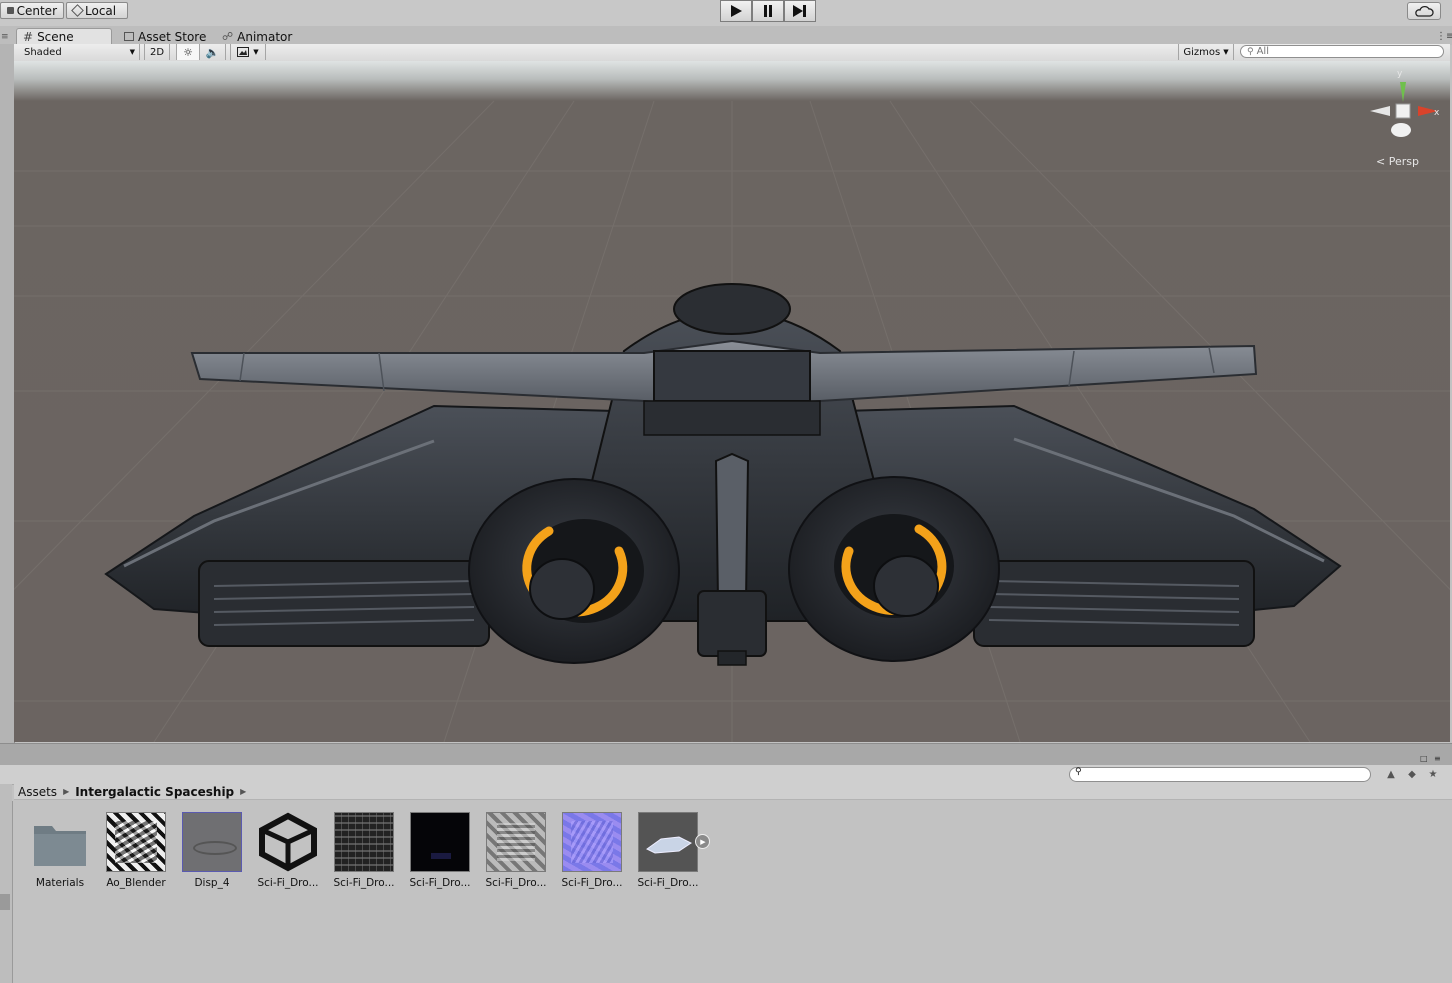 This screenshot has width=1452, height=983. Describe the element at coordinates (726, 775) in the screenshot. I see `project-toolbar: ⚲ ▲ ◆ ★` at that location.